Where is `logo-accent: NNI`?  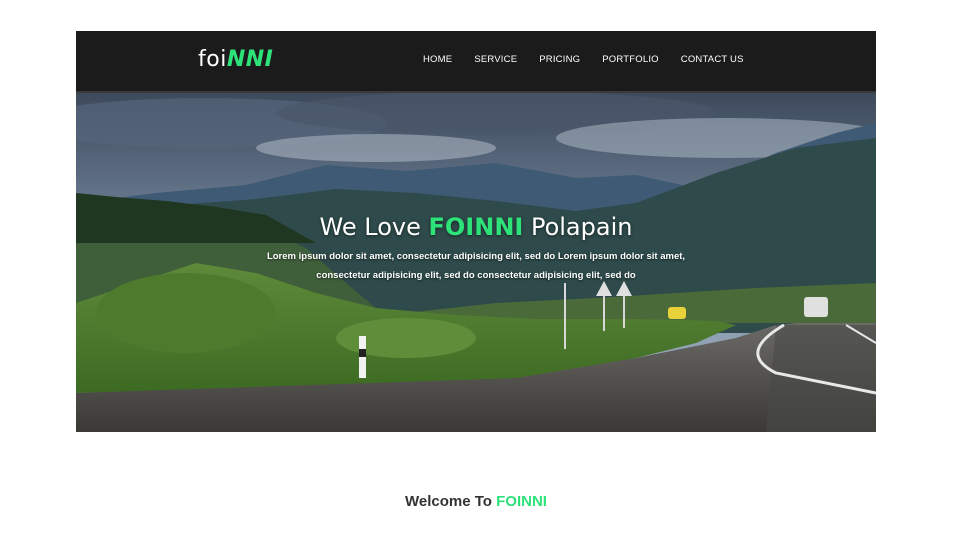 logo-accent: NNI is located at coordinates (250, 59).